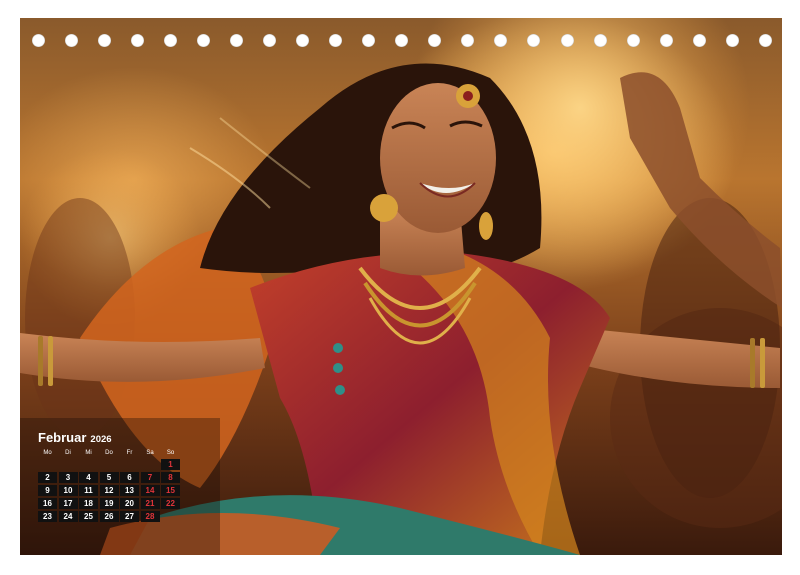 Image resolution: width=800 pixels, height=575 pixels. I want to click on calendar-day: 27, so click(129, 516).